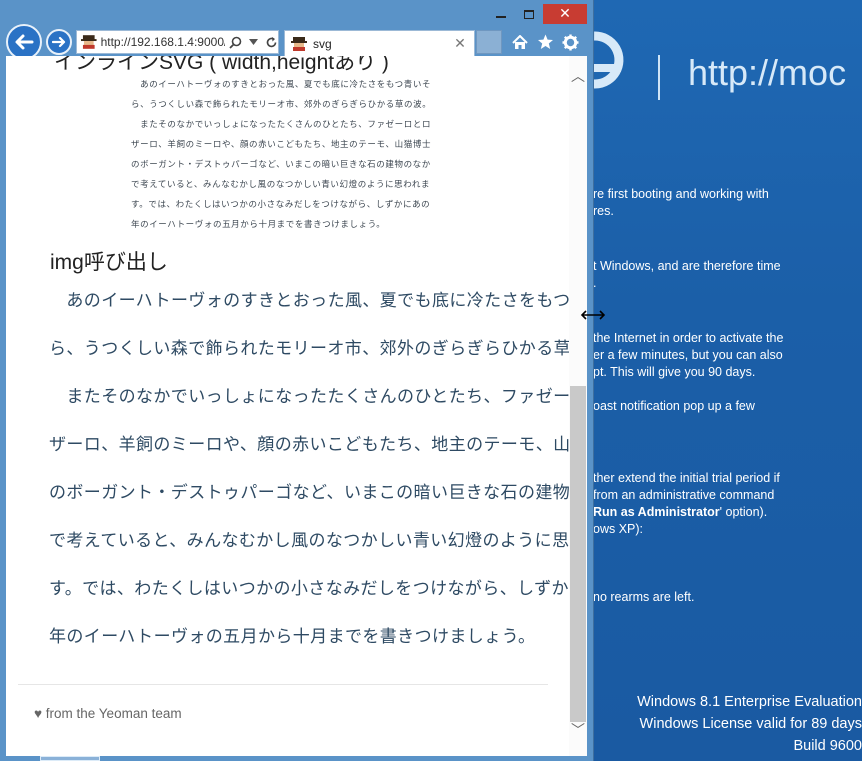  Describe the element at coordinates (281, 205) in the screenshot. I see `svg-text-line: す。では、わたくしはいつかの小さなみだしをつけながら、しずかにあの` at that location.